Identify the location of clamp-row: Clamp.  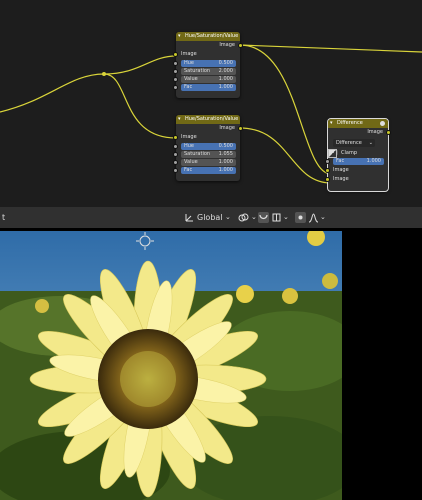
(358, 153).